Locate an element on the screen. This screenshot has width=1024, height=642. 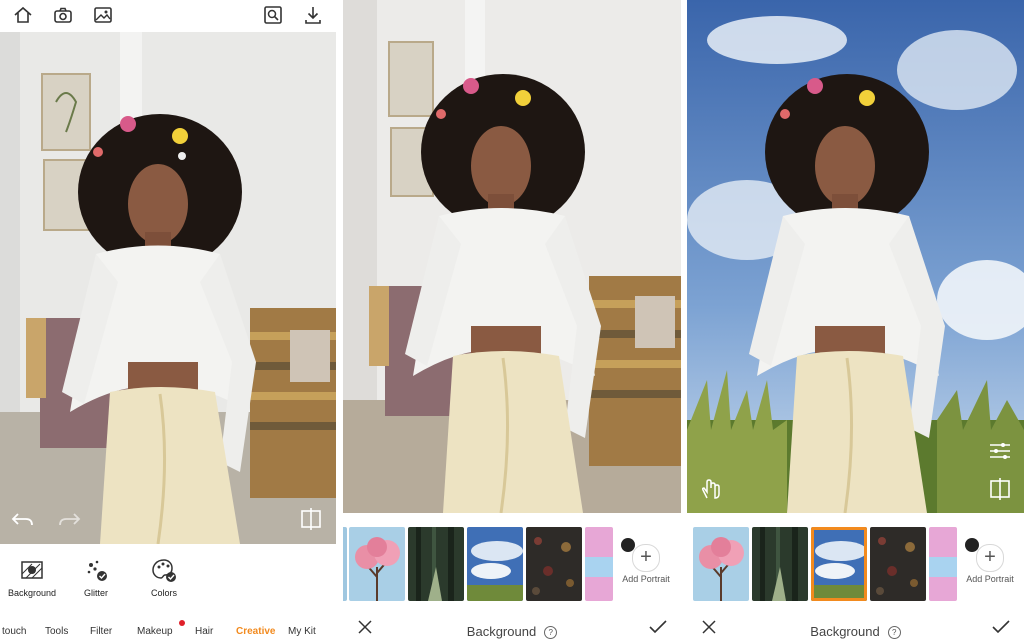
glitter-icon is located at coordinates (97, 570).